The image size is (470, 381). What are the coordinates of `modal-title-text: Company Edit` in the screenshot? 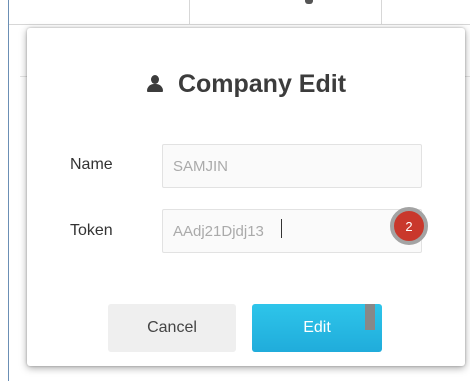 It's located at (262, 84).